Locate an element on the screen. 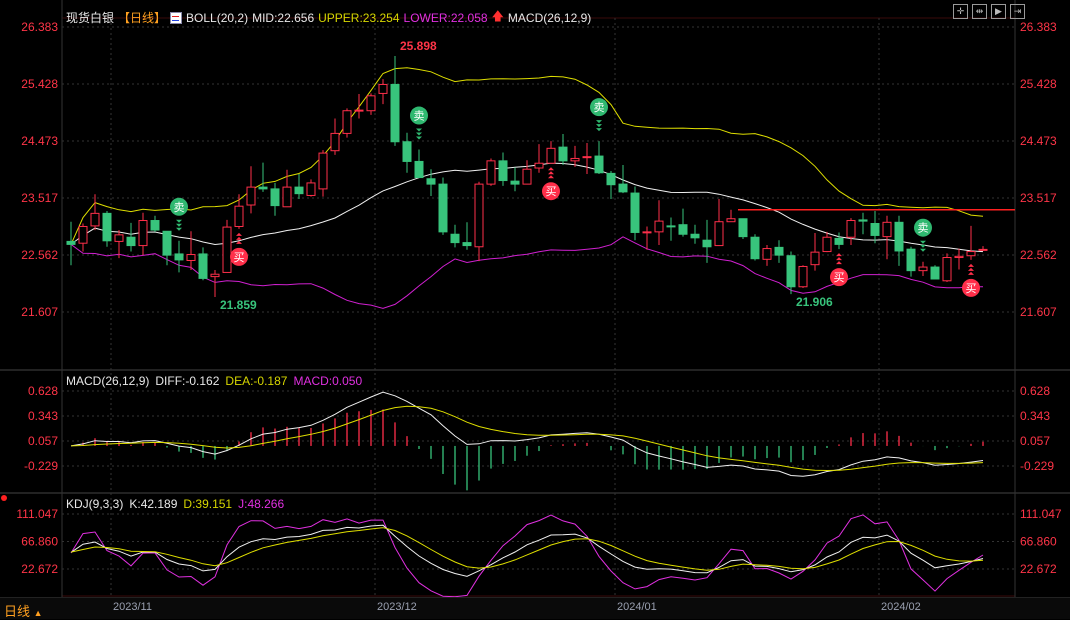 This screenshot has width=1070, height=620. kdj-title: KDJ(9,3,3) is located at coordinates (94, 504).